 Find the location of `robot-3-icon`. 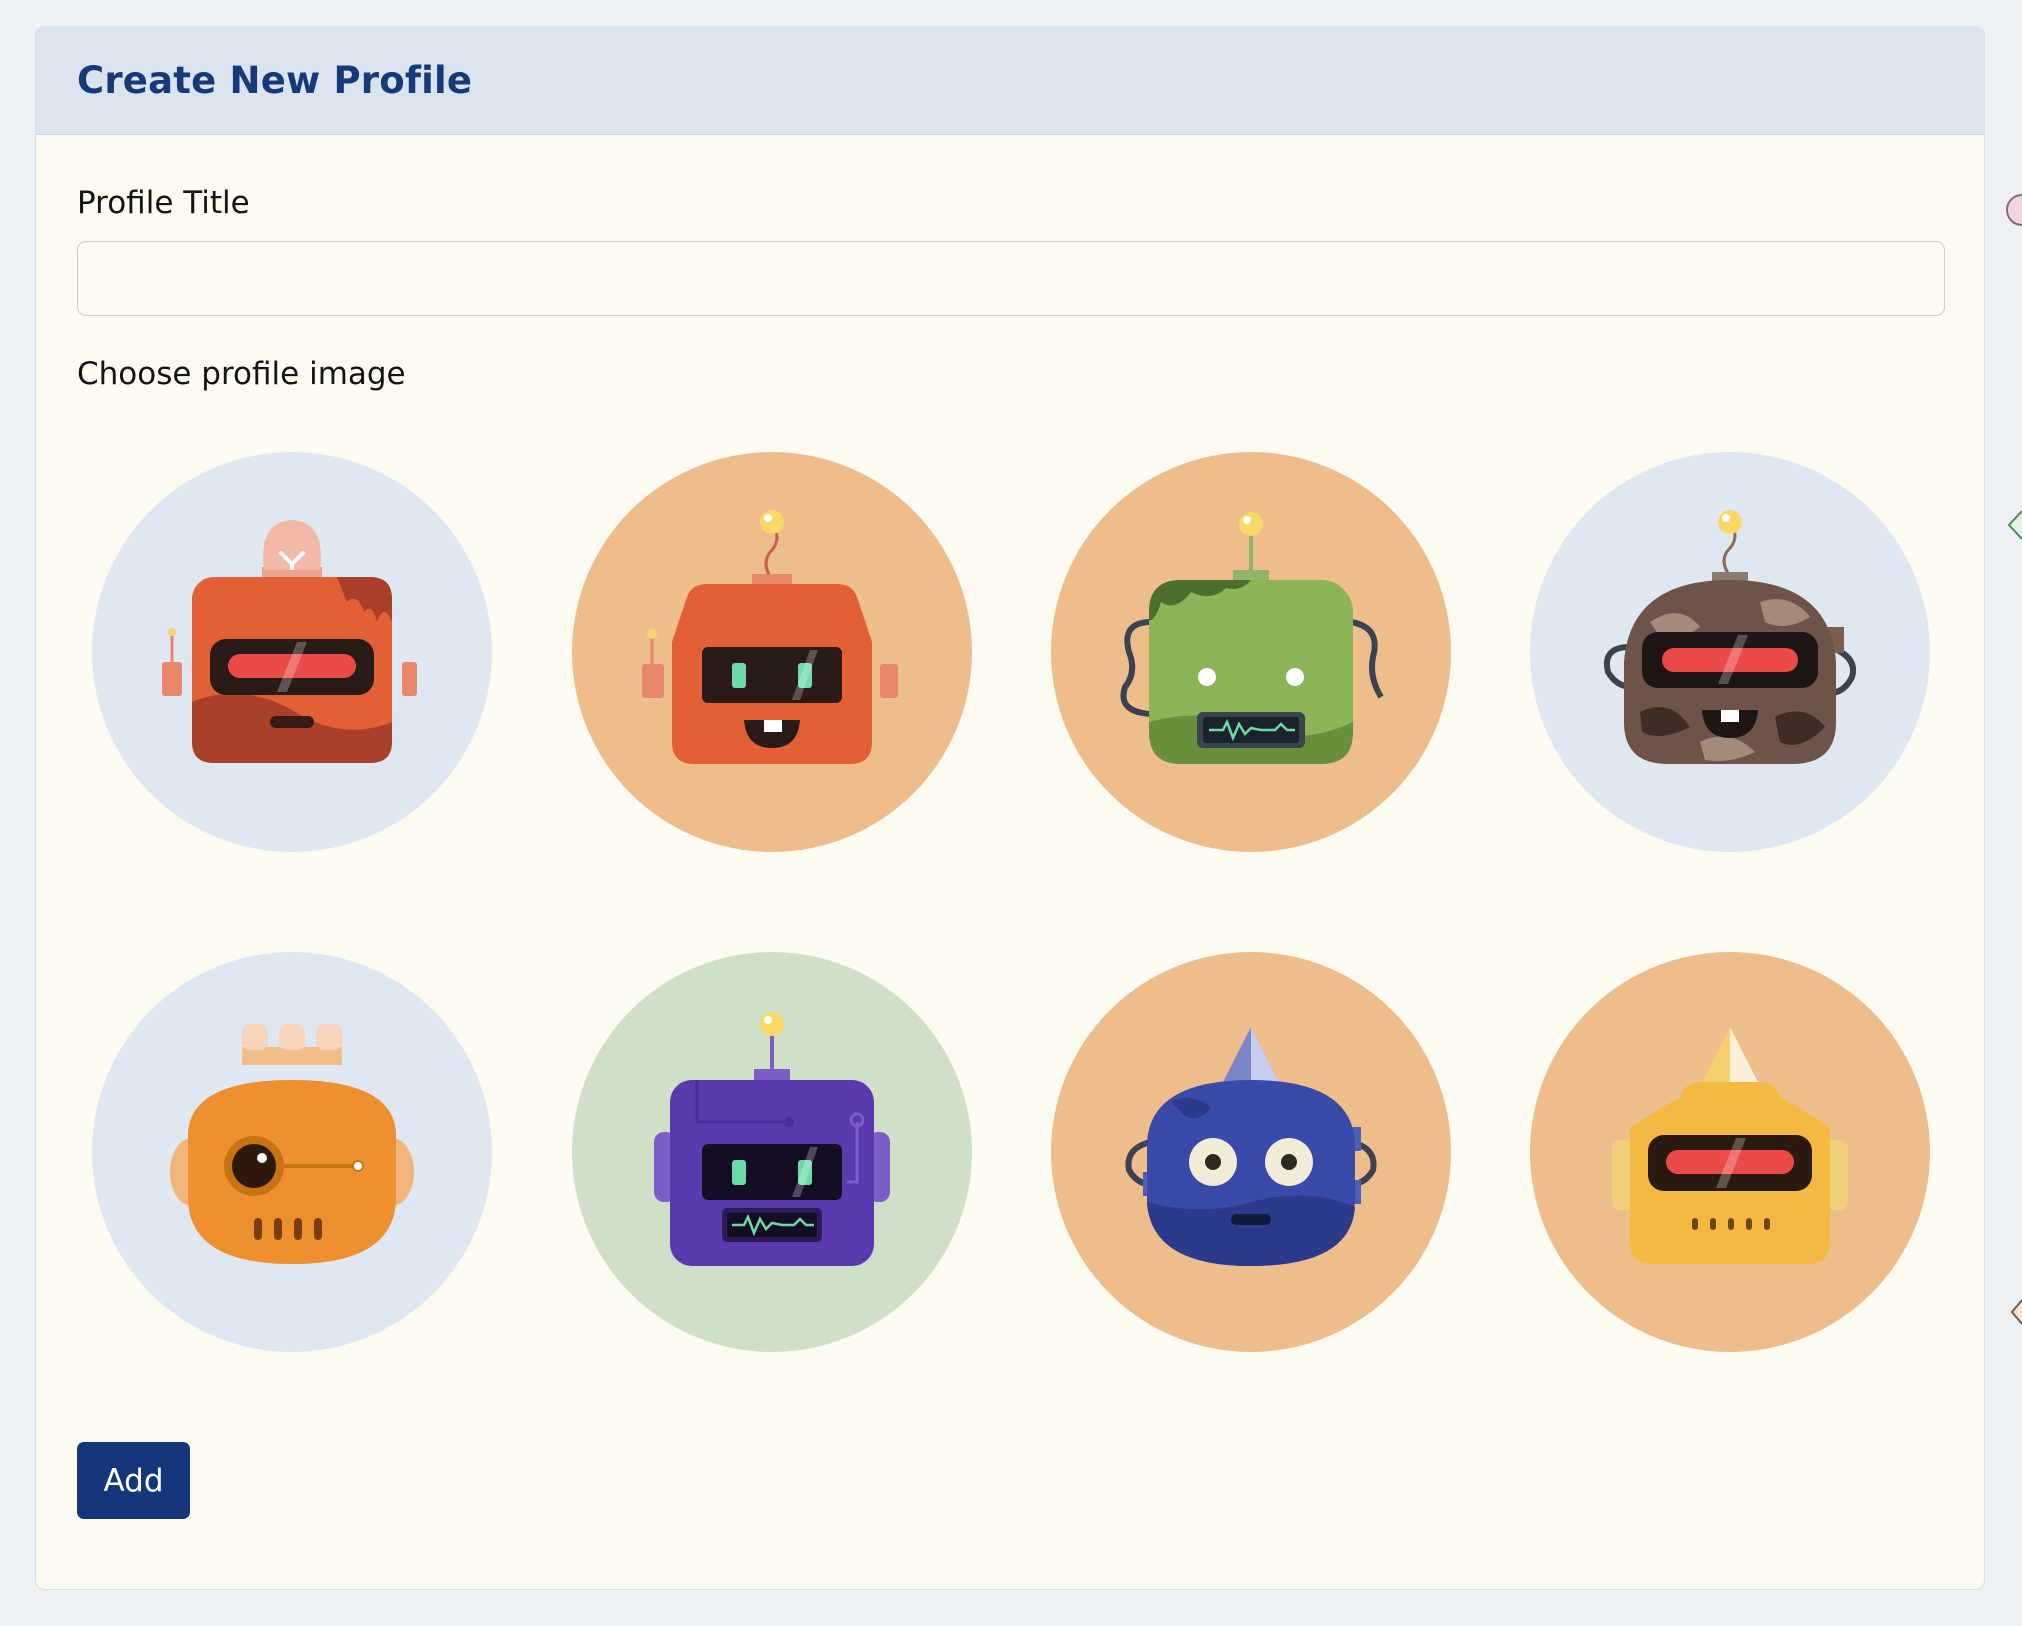

robot-3-icon is located at coordinates (1251, 652).